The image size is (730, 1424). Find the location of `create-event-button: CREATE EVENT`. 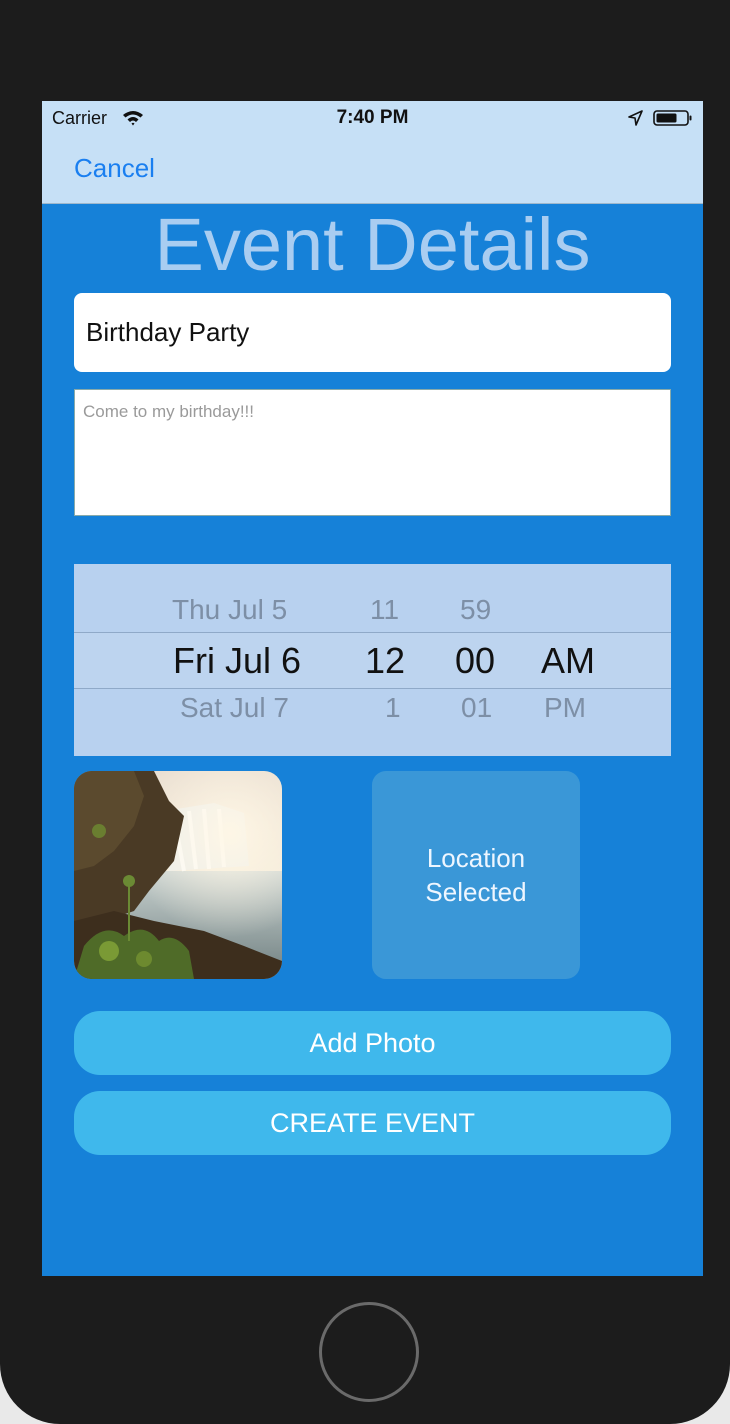

create-event-button: CREATE EVENT is located at coordinates (372, 1123).